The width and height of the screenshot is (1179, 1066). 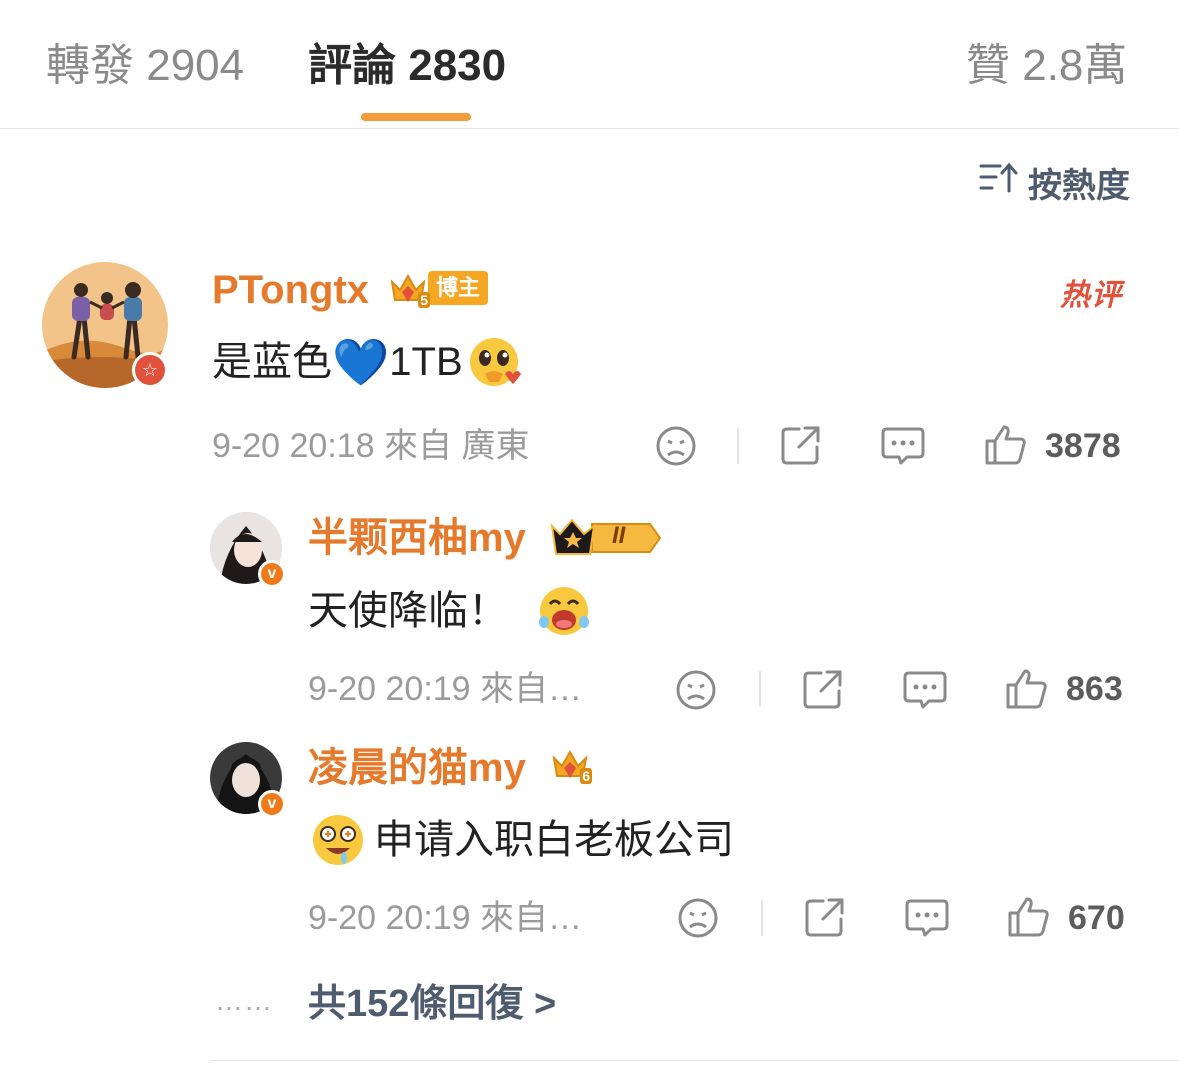 I want to click on comment-text: 是蓝色 💙 1TB, so click(x=368, y=362).